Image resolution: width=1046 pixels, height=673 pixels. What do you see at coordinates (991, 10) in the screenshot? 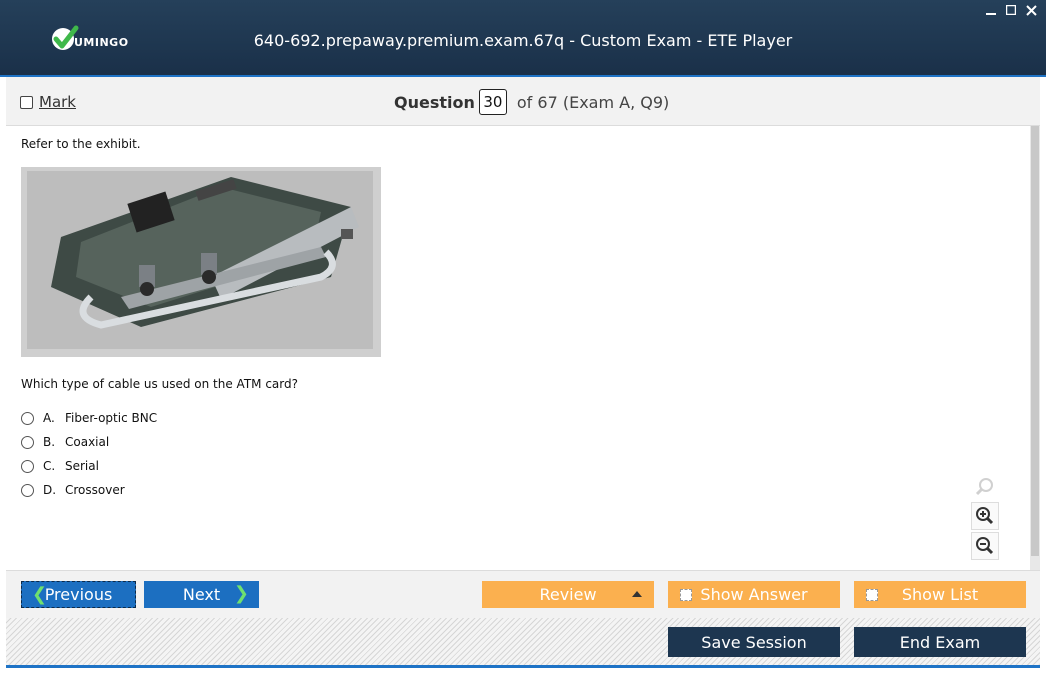
I see `minimize-icon` at bounding box center [991, 10].